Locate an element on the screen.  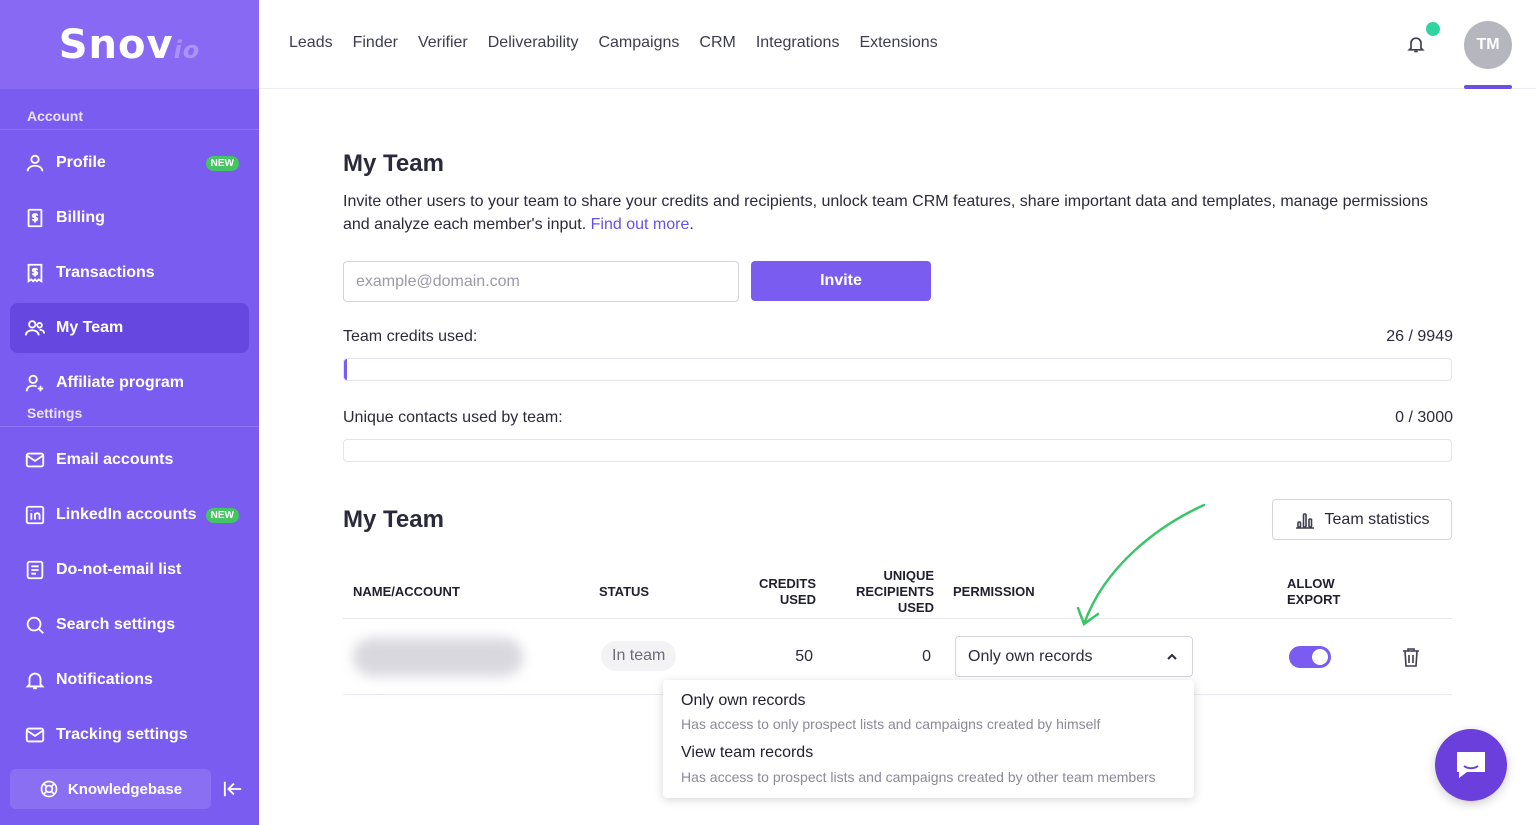
team-section-title: My Team is located at coordinates (393, 519).